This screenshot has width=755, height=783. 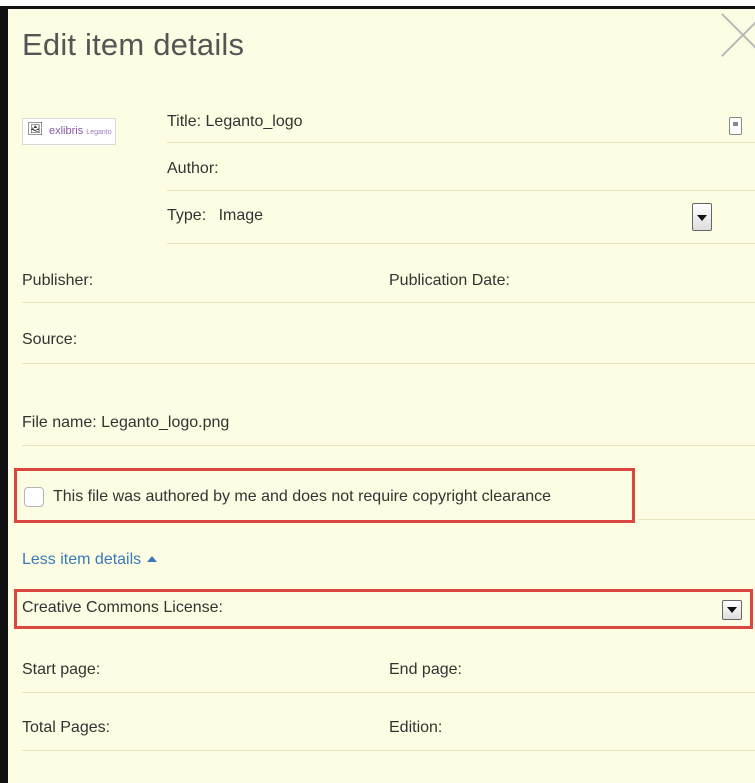 I want to click on document-icon, so click(x=735, y=126).